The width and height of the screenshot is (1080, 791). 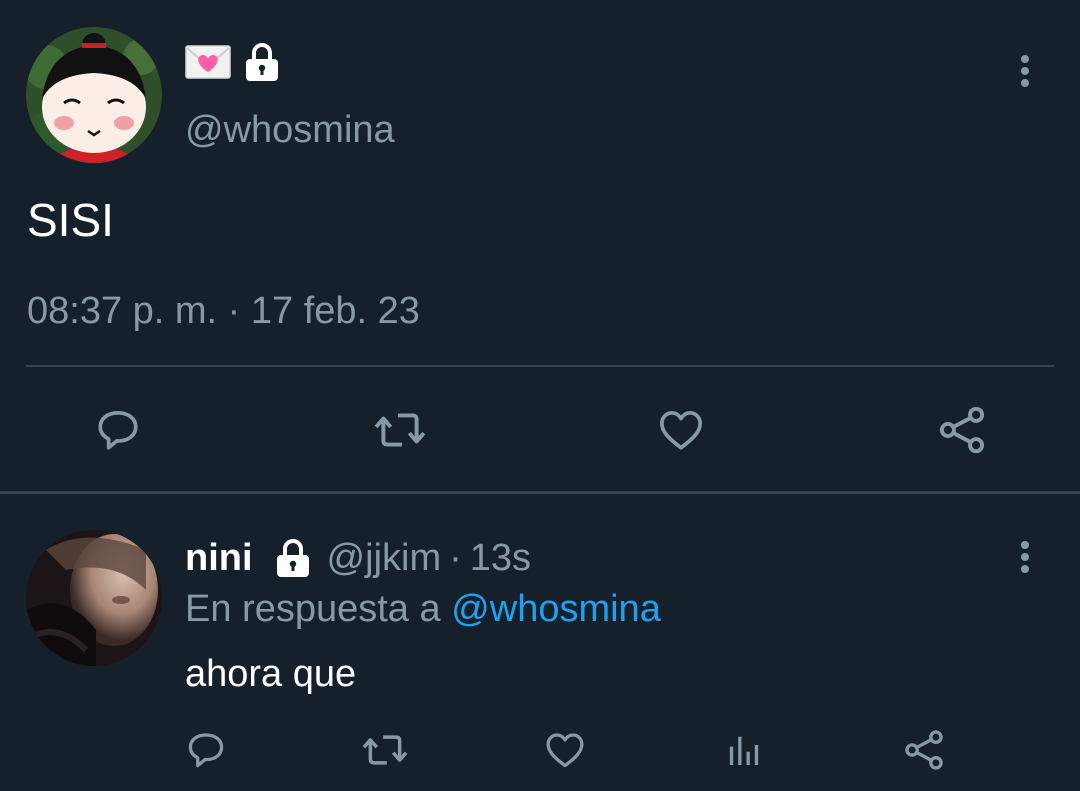 I want to click on reply-like-button, so click(x=565, y=750).